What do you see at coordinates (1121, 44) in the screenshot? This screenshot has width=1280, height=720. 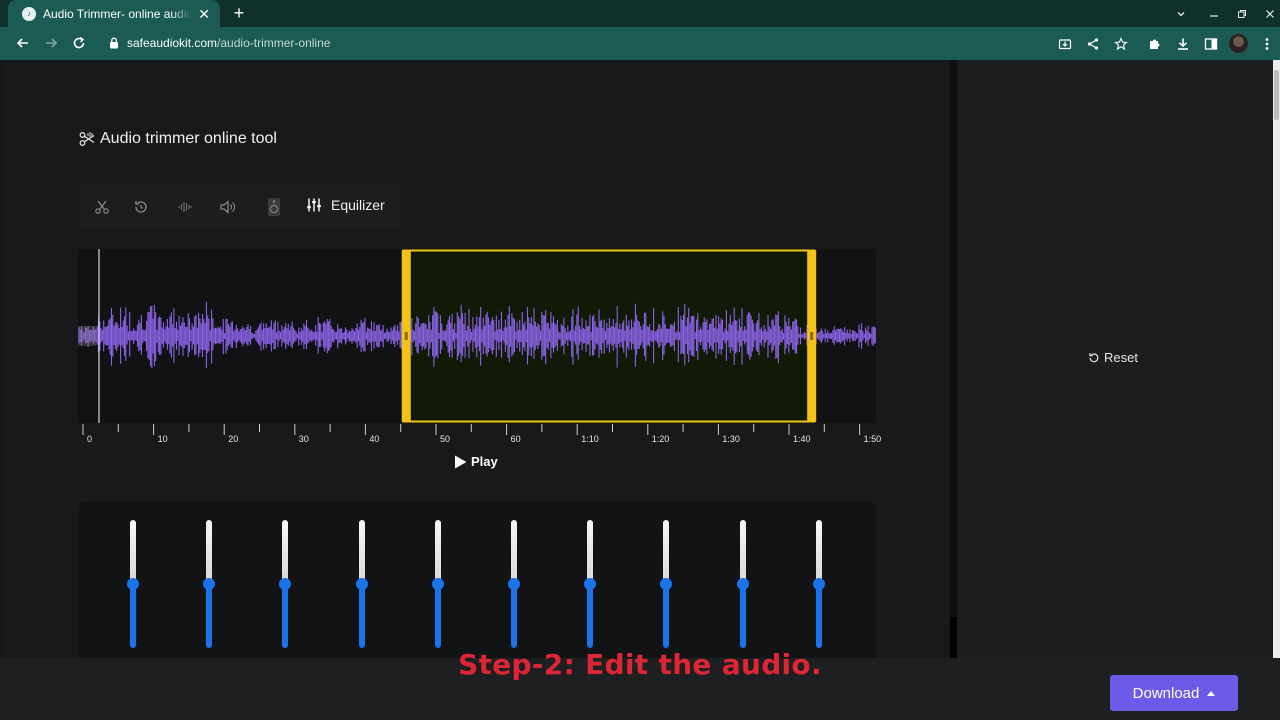 I see `bookmark-star-icon` at bounding box center [1121, 44].